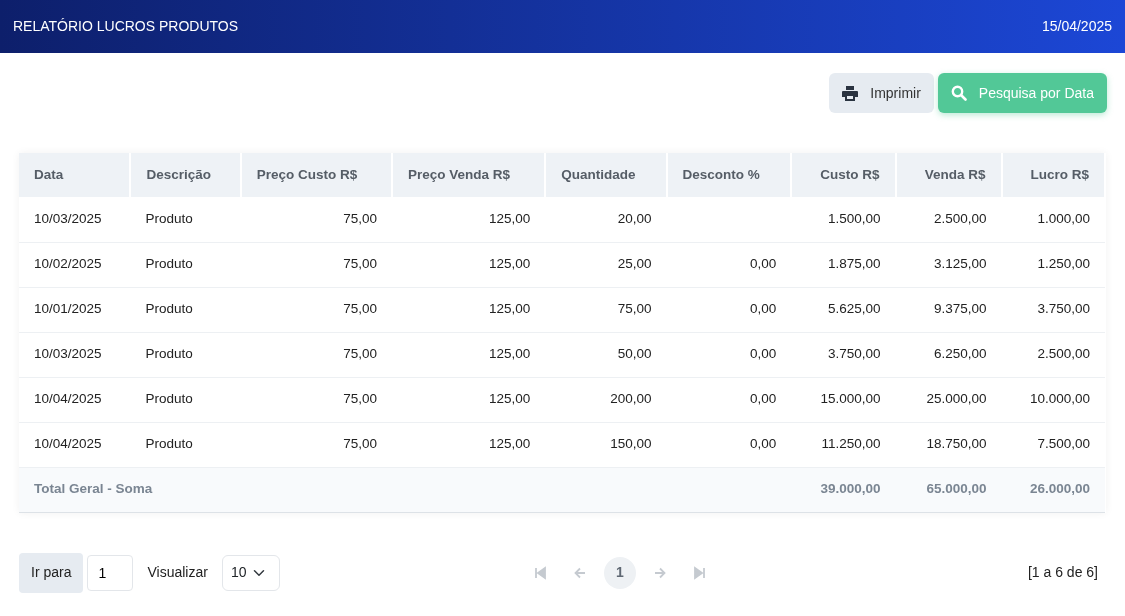  What do you see at coordinates (948, 399) in the screenshot?
I see `table-cell: 25.000,00` at bounding box center [948, 399].